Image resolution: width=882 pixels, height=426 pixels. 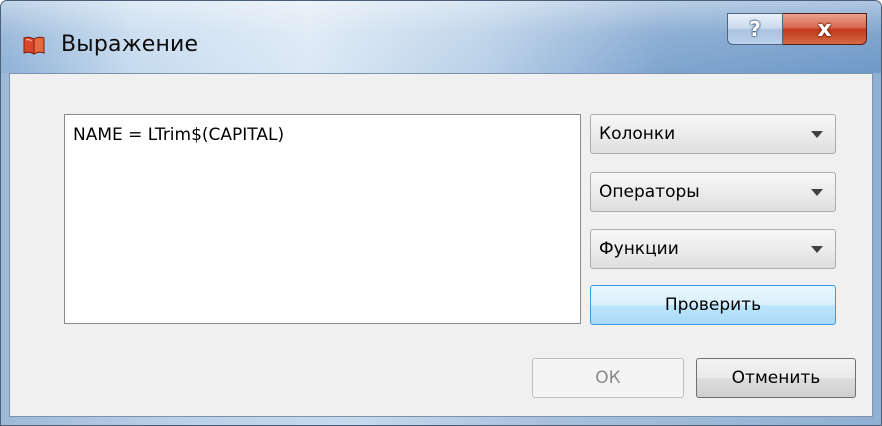 I want to click on operators-dropdown-label: Операторы, so click(x=649, y=192).